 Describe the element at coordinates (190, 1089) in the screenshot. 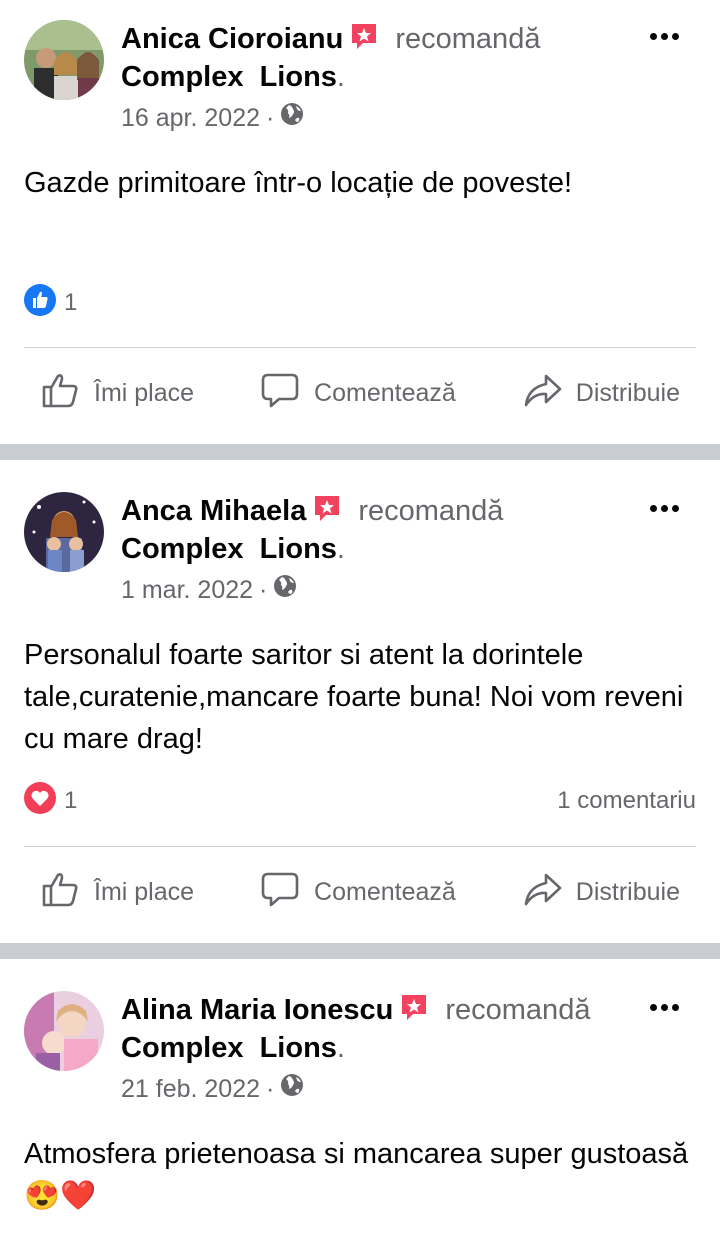

I see `post-date: 21 feb. 2022` at that location.